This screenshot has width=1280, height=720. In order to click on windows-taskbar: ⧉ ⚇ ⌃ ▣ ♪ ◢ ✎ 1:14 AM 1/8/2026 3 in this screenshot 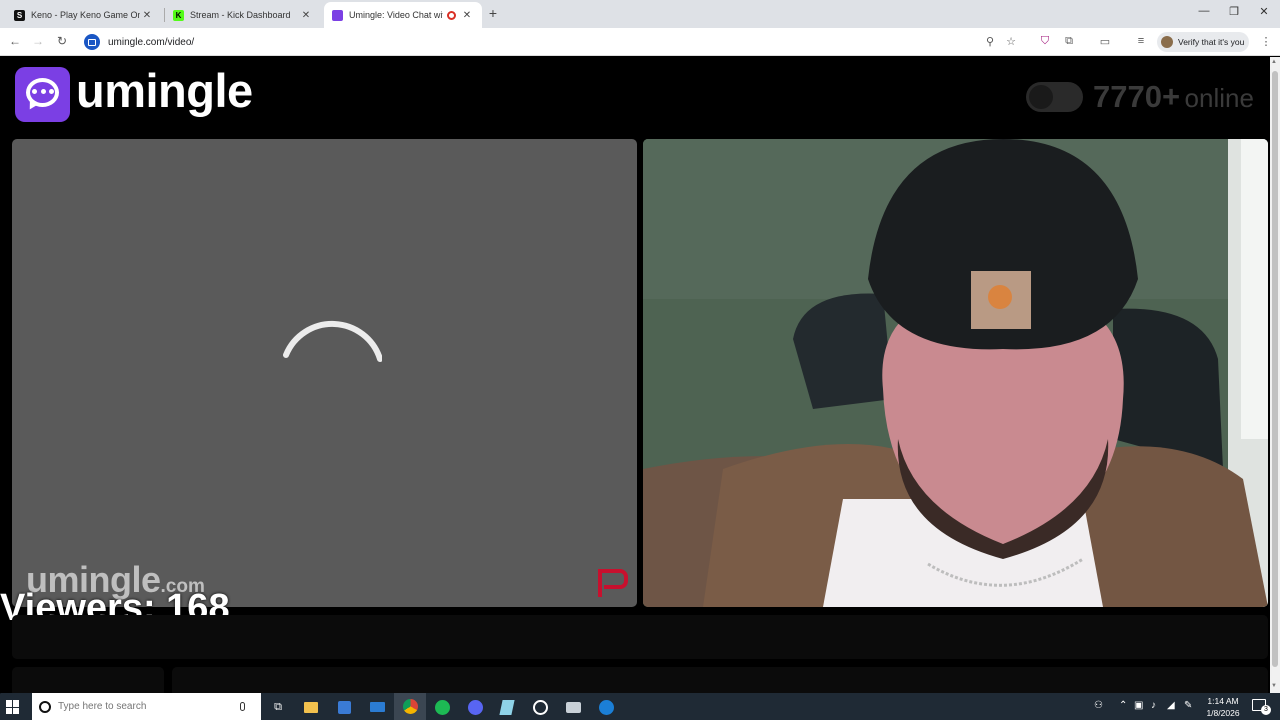, I will do `click(640, 706)`.